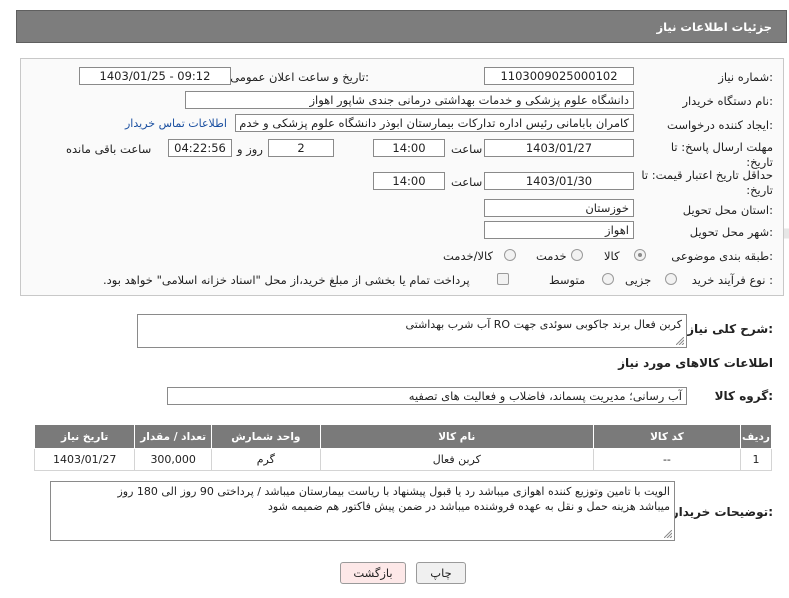  I want to click on process-partial-radio, so click(671, 279).